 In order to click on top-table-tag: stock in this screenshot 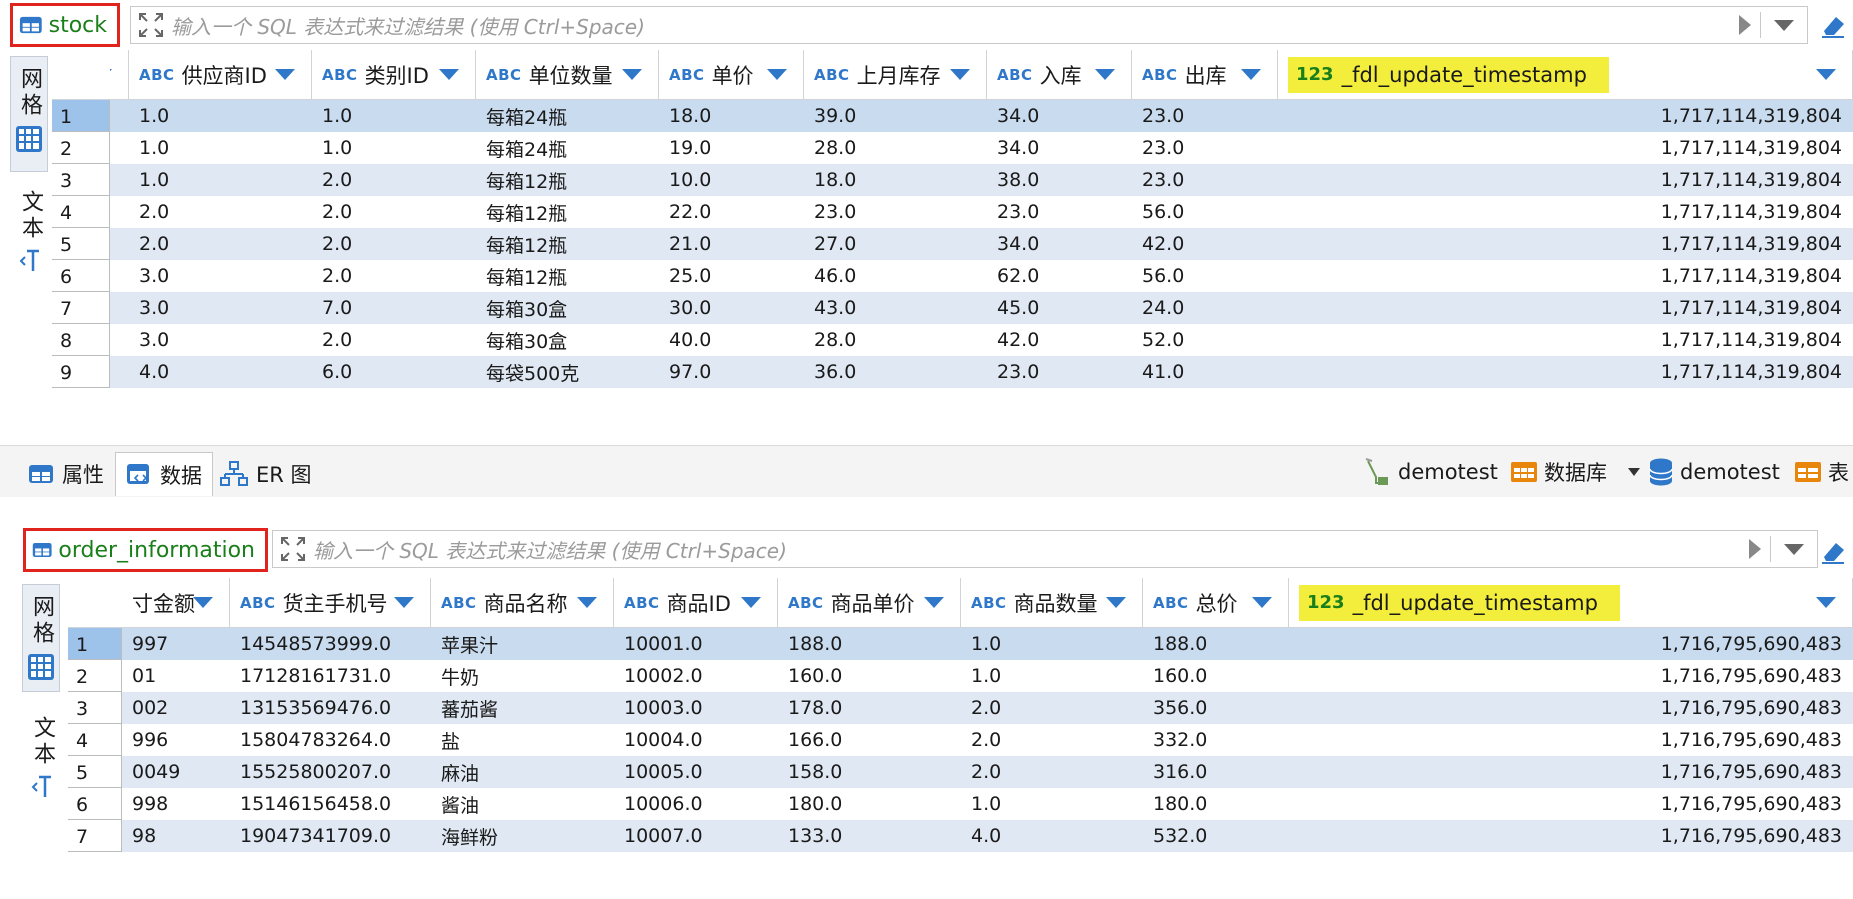, I will do `click(65, 25)`.